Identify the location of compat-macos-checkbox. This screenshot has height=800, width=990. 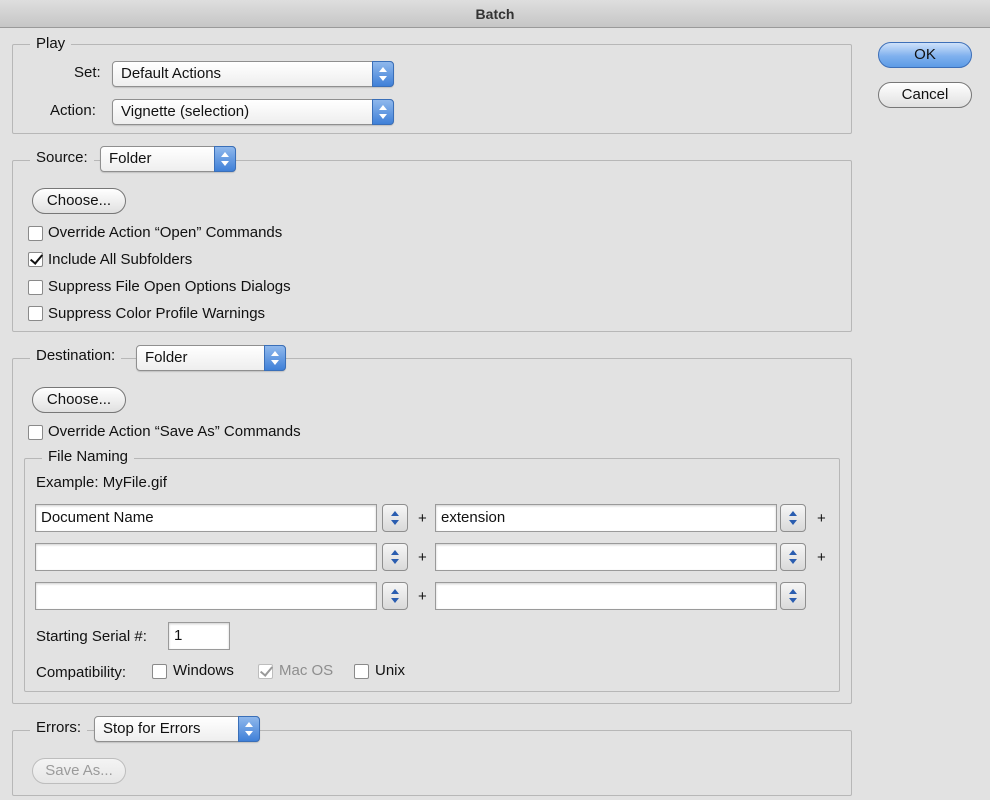
(265, 671).